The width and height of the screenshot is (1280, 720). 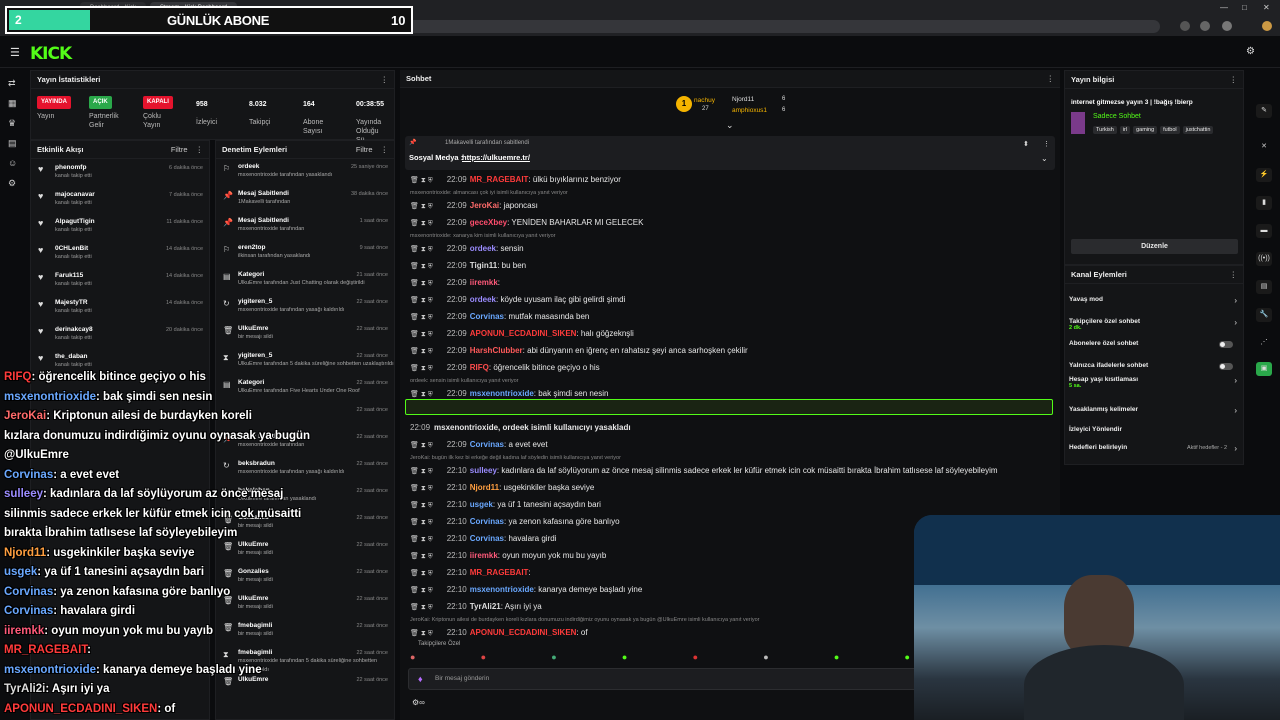 I want to click on channel-action-item: Hedefleri belirleyin, so click(x=1098, y=447).